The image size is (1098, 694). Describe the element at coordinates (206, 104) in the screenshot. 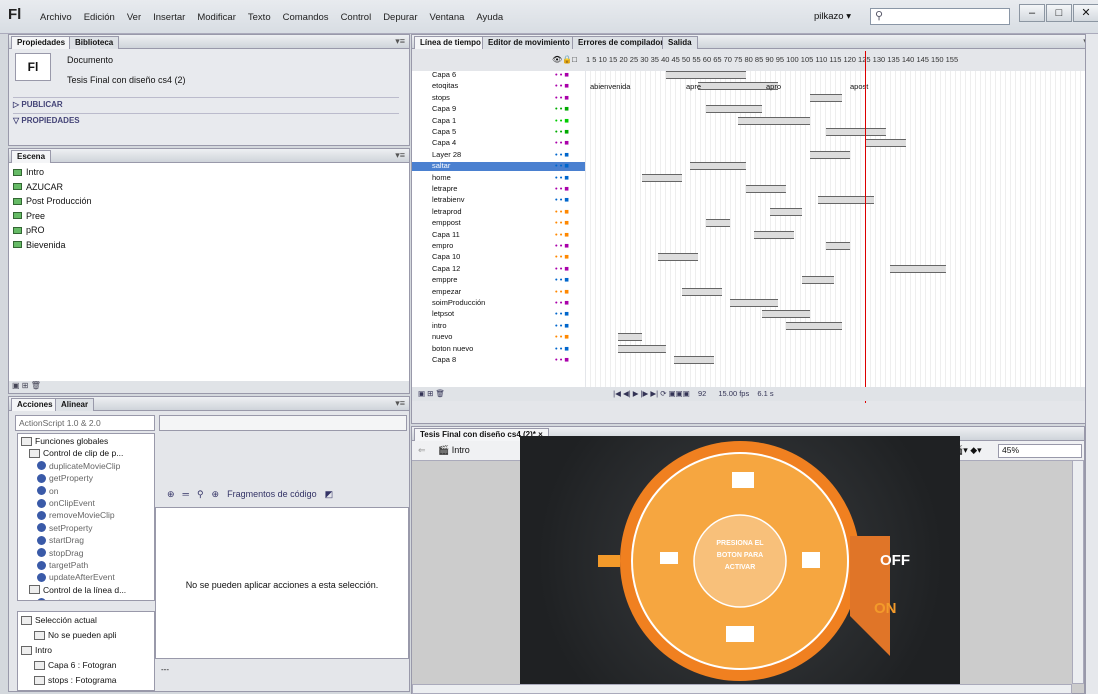

I see `publish-section: ▷ PUBLICAR` at that location.